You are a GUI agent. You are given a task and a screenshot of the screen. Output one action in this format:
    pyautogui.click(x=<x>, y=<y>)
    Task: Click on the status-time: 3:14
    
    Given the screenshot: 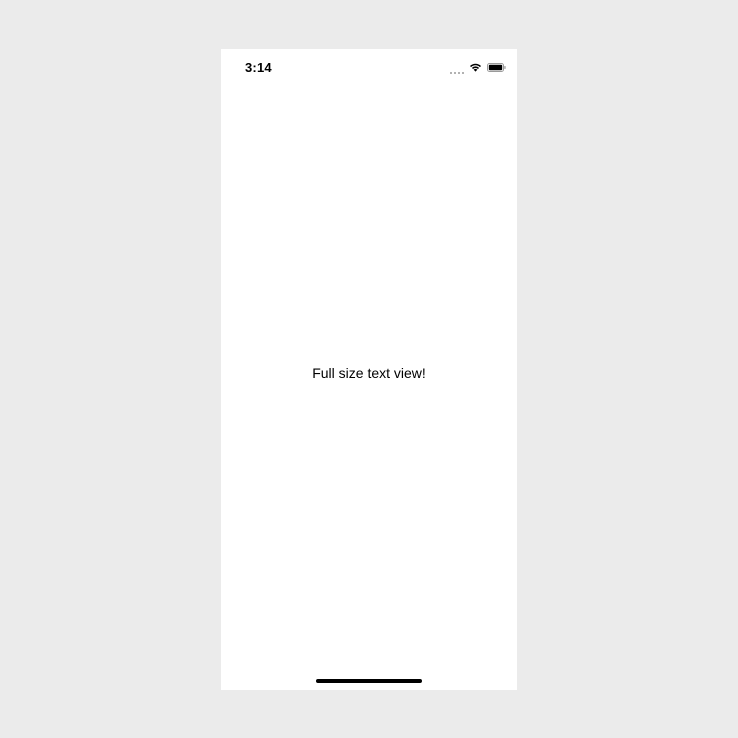 What is the action you would take?
    pyautogui.click(x=258, y=67)
    